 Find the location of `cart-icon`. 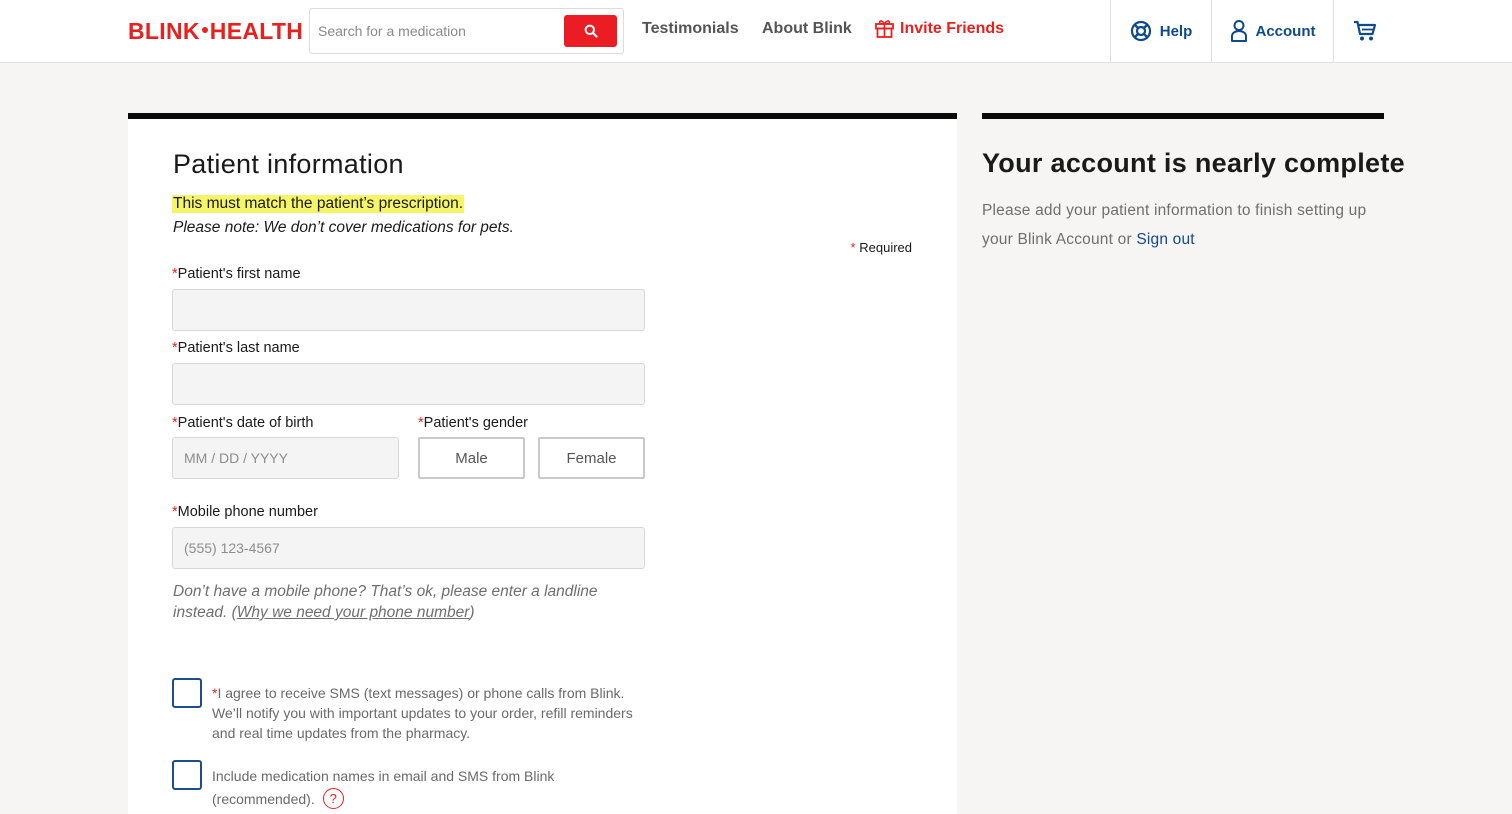

cart-icon is located at coordinates (1364, 30).